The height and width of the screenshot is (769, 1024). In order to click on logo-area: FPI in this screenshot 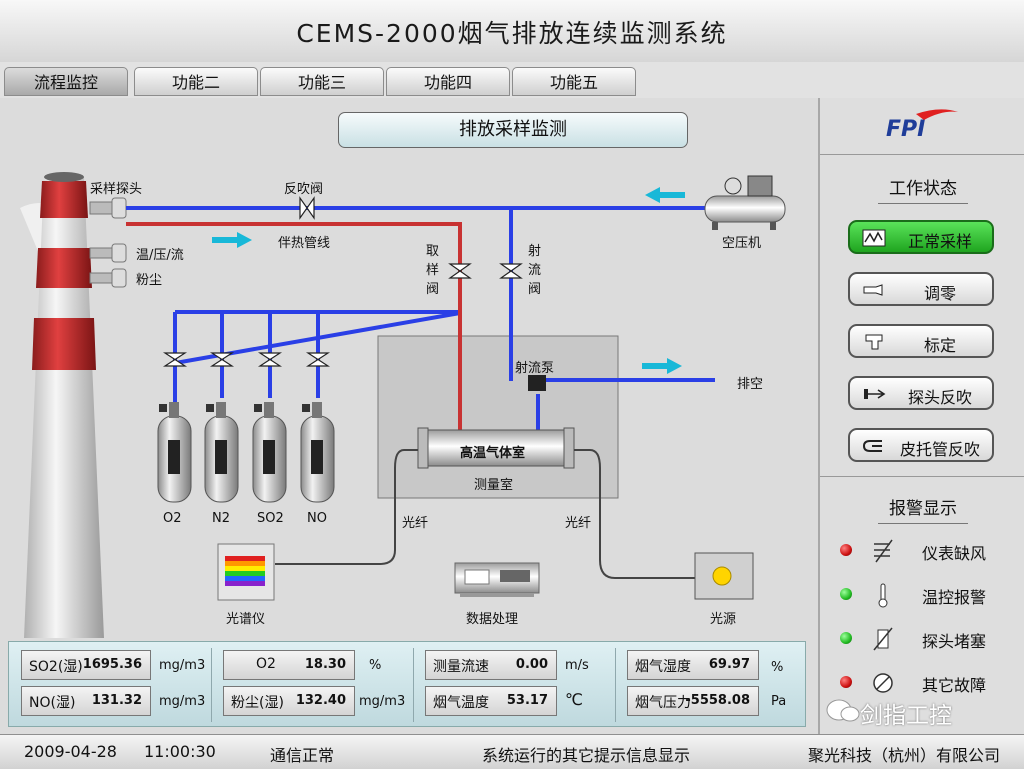, I will do `click(922, 126)`.